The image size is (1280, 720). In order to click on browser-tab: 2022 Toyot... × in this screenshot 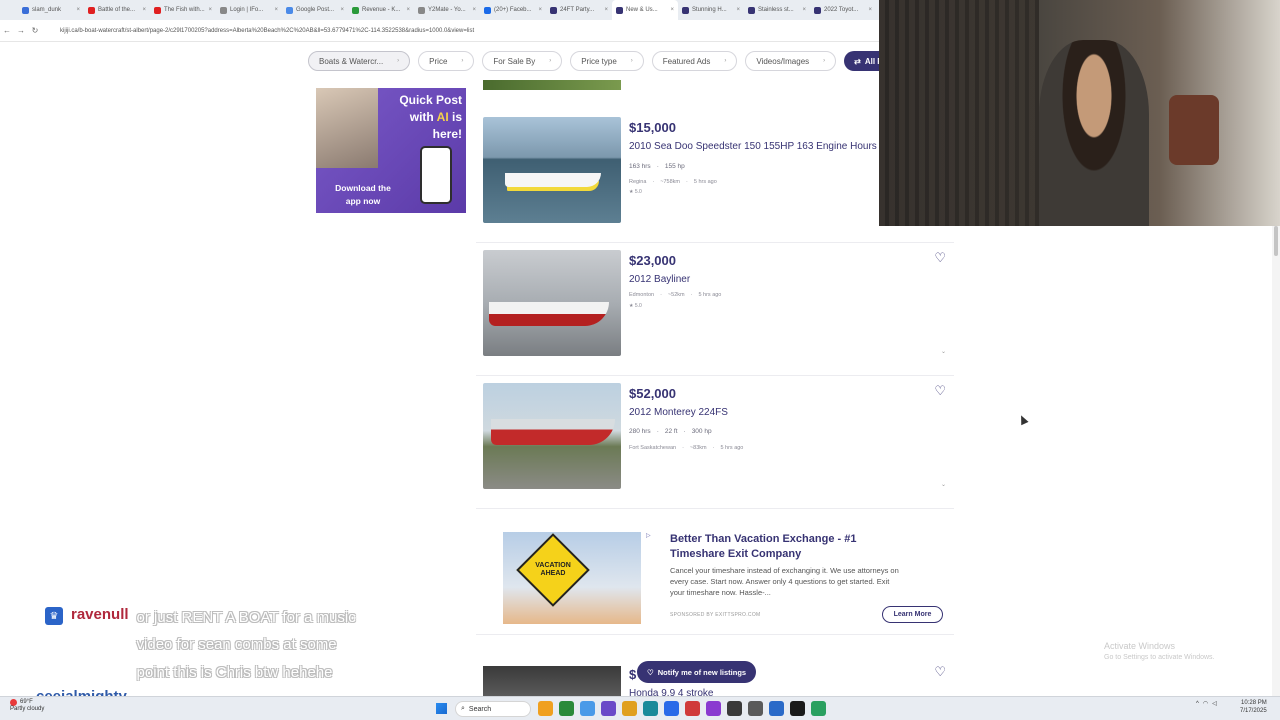, I will do `click(843, 10)`.